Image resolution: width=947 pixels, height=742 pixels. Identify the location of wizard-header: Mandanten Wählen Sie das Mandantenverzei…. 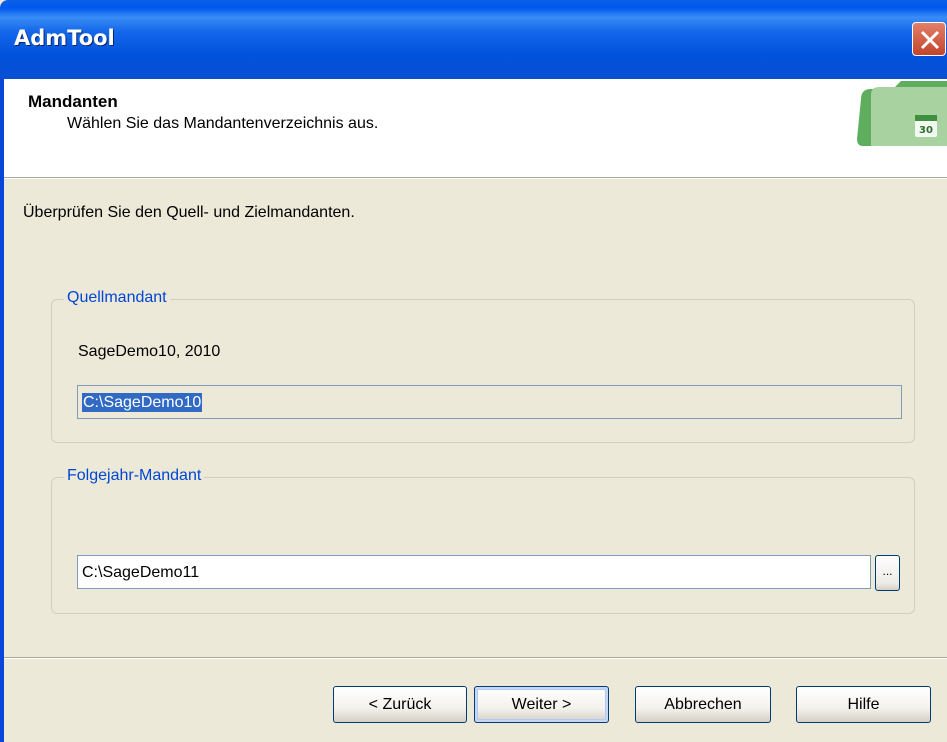
(475, 128).